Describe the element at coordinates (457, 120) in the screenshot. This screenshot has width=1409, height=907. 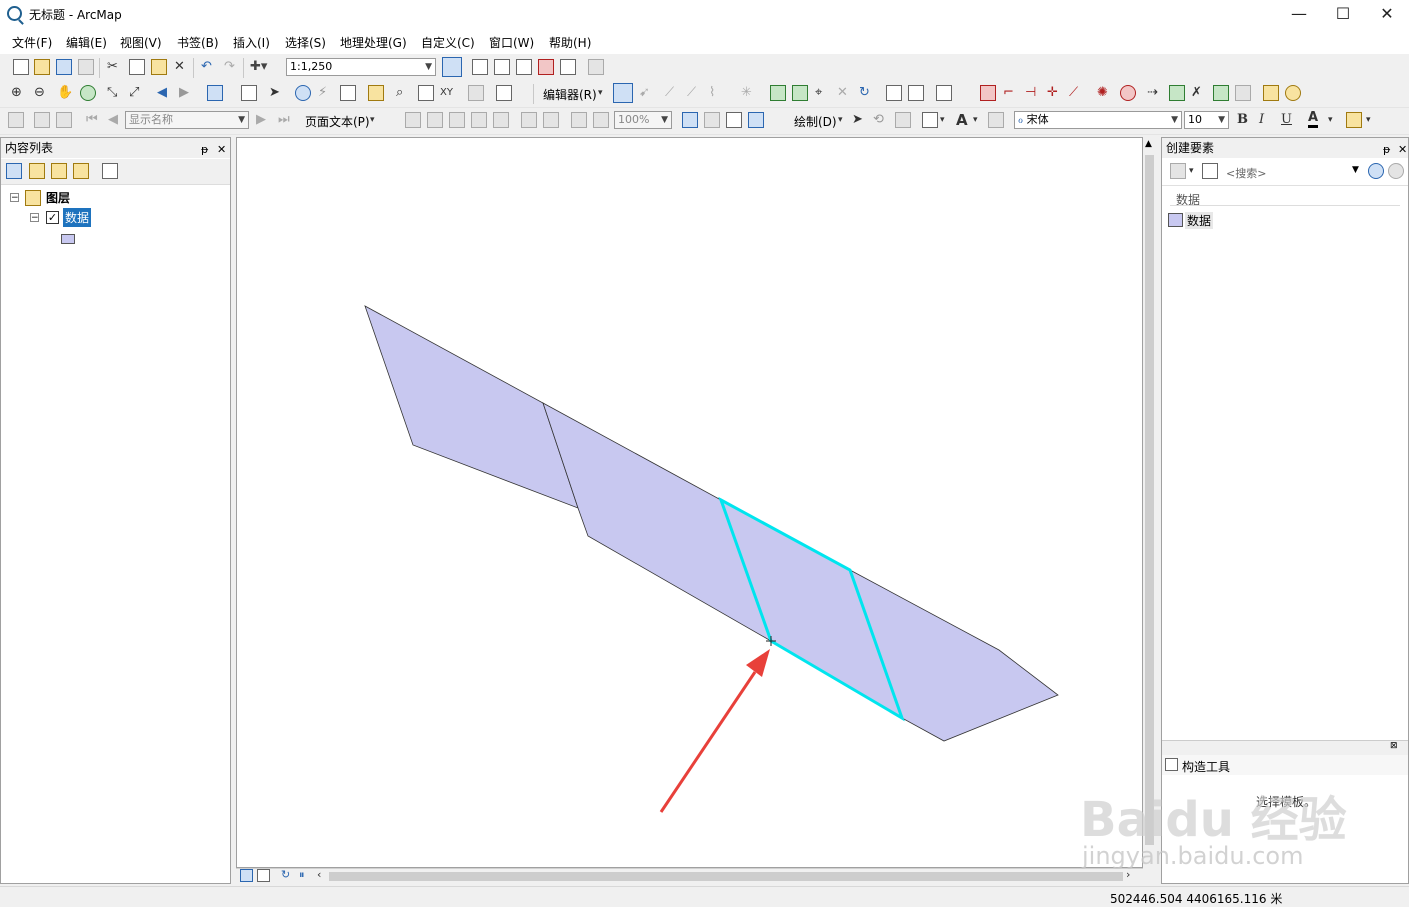
I see `layout-pan-icon` at that location.